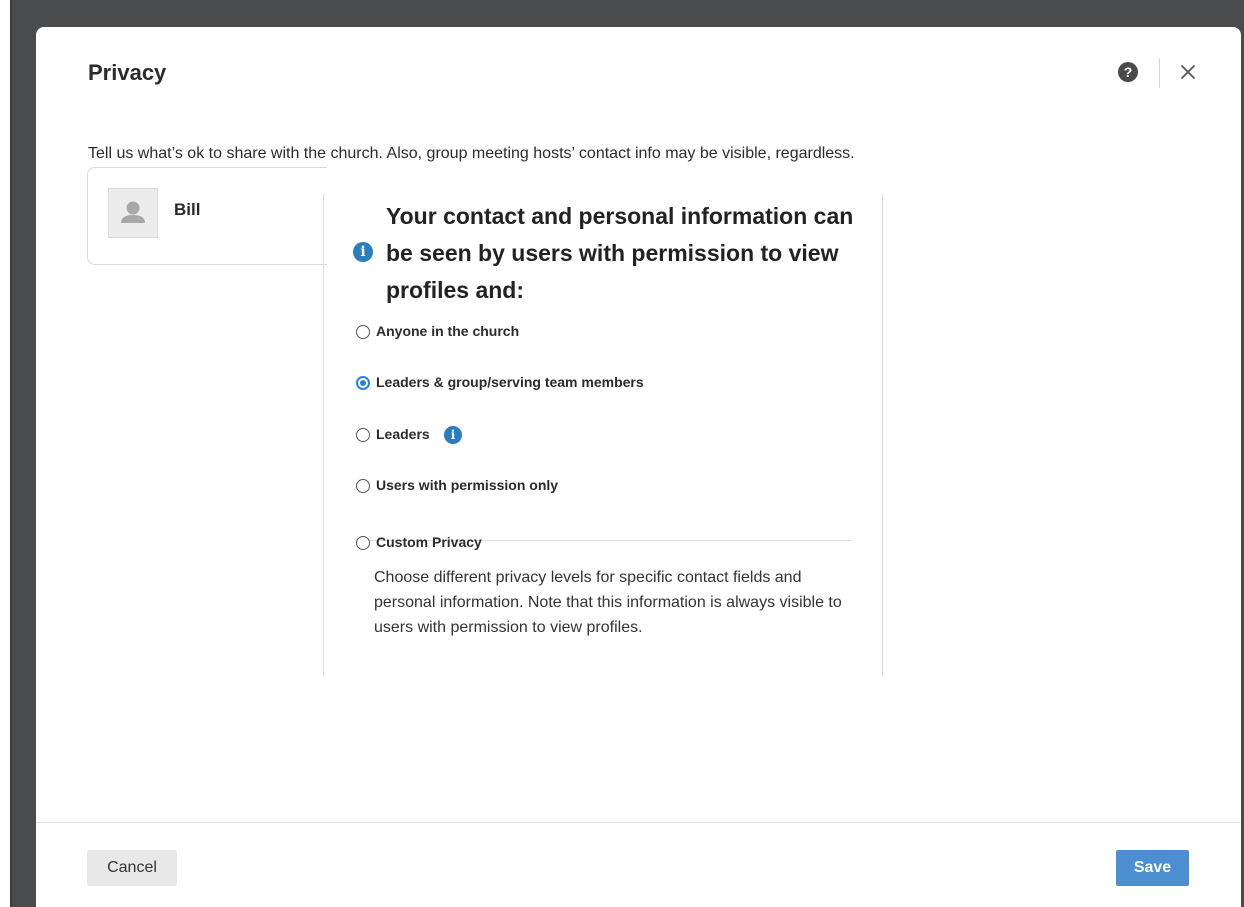 This screenshot has height=907, width=1244. What do you see at coordinates (448, 331) in the screenshot?
I see `option-label: Anyone in the church` at bounding box center [448, 331].